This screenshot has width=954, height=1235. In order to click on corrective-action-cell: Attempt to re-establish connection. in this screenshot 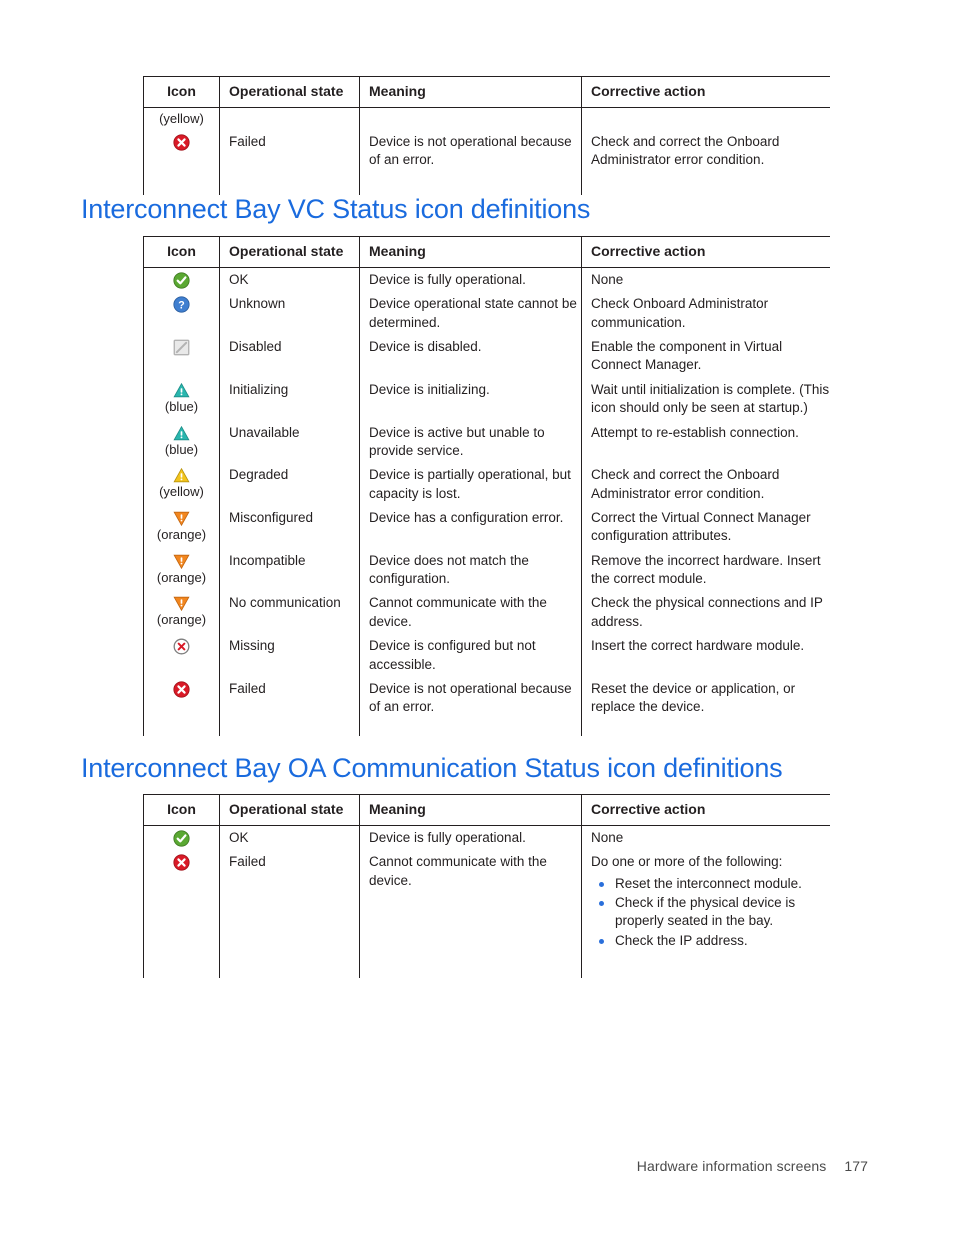, I will do `click(705, 442)`.